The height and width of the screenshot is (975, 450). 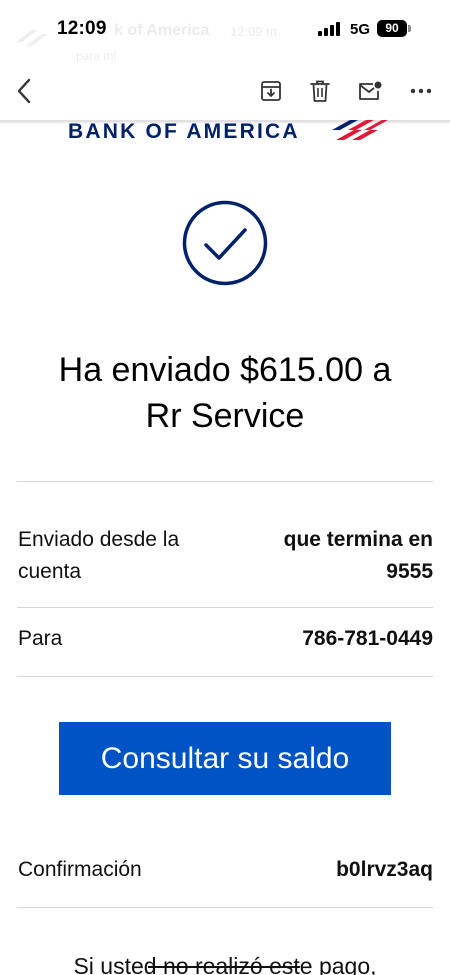 I want to click on more-icon, so click(x=421, y=91).